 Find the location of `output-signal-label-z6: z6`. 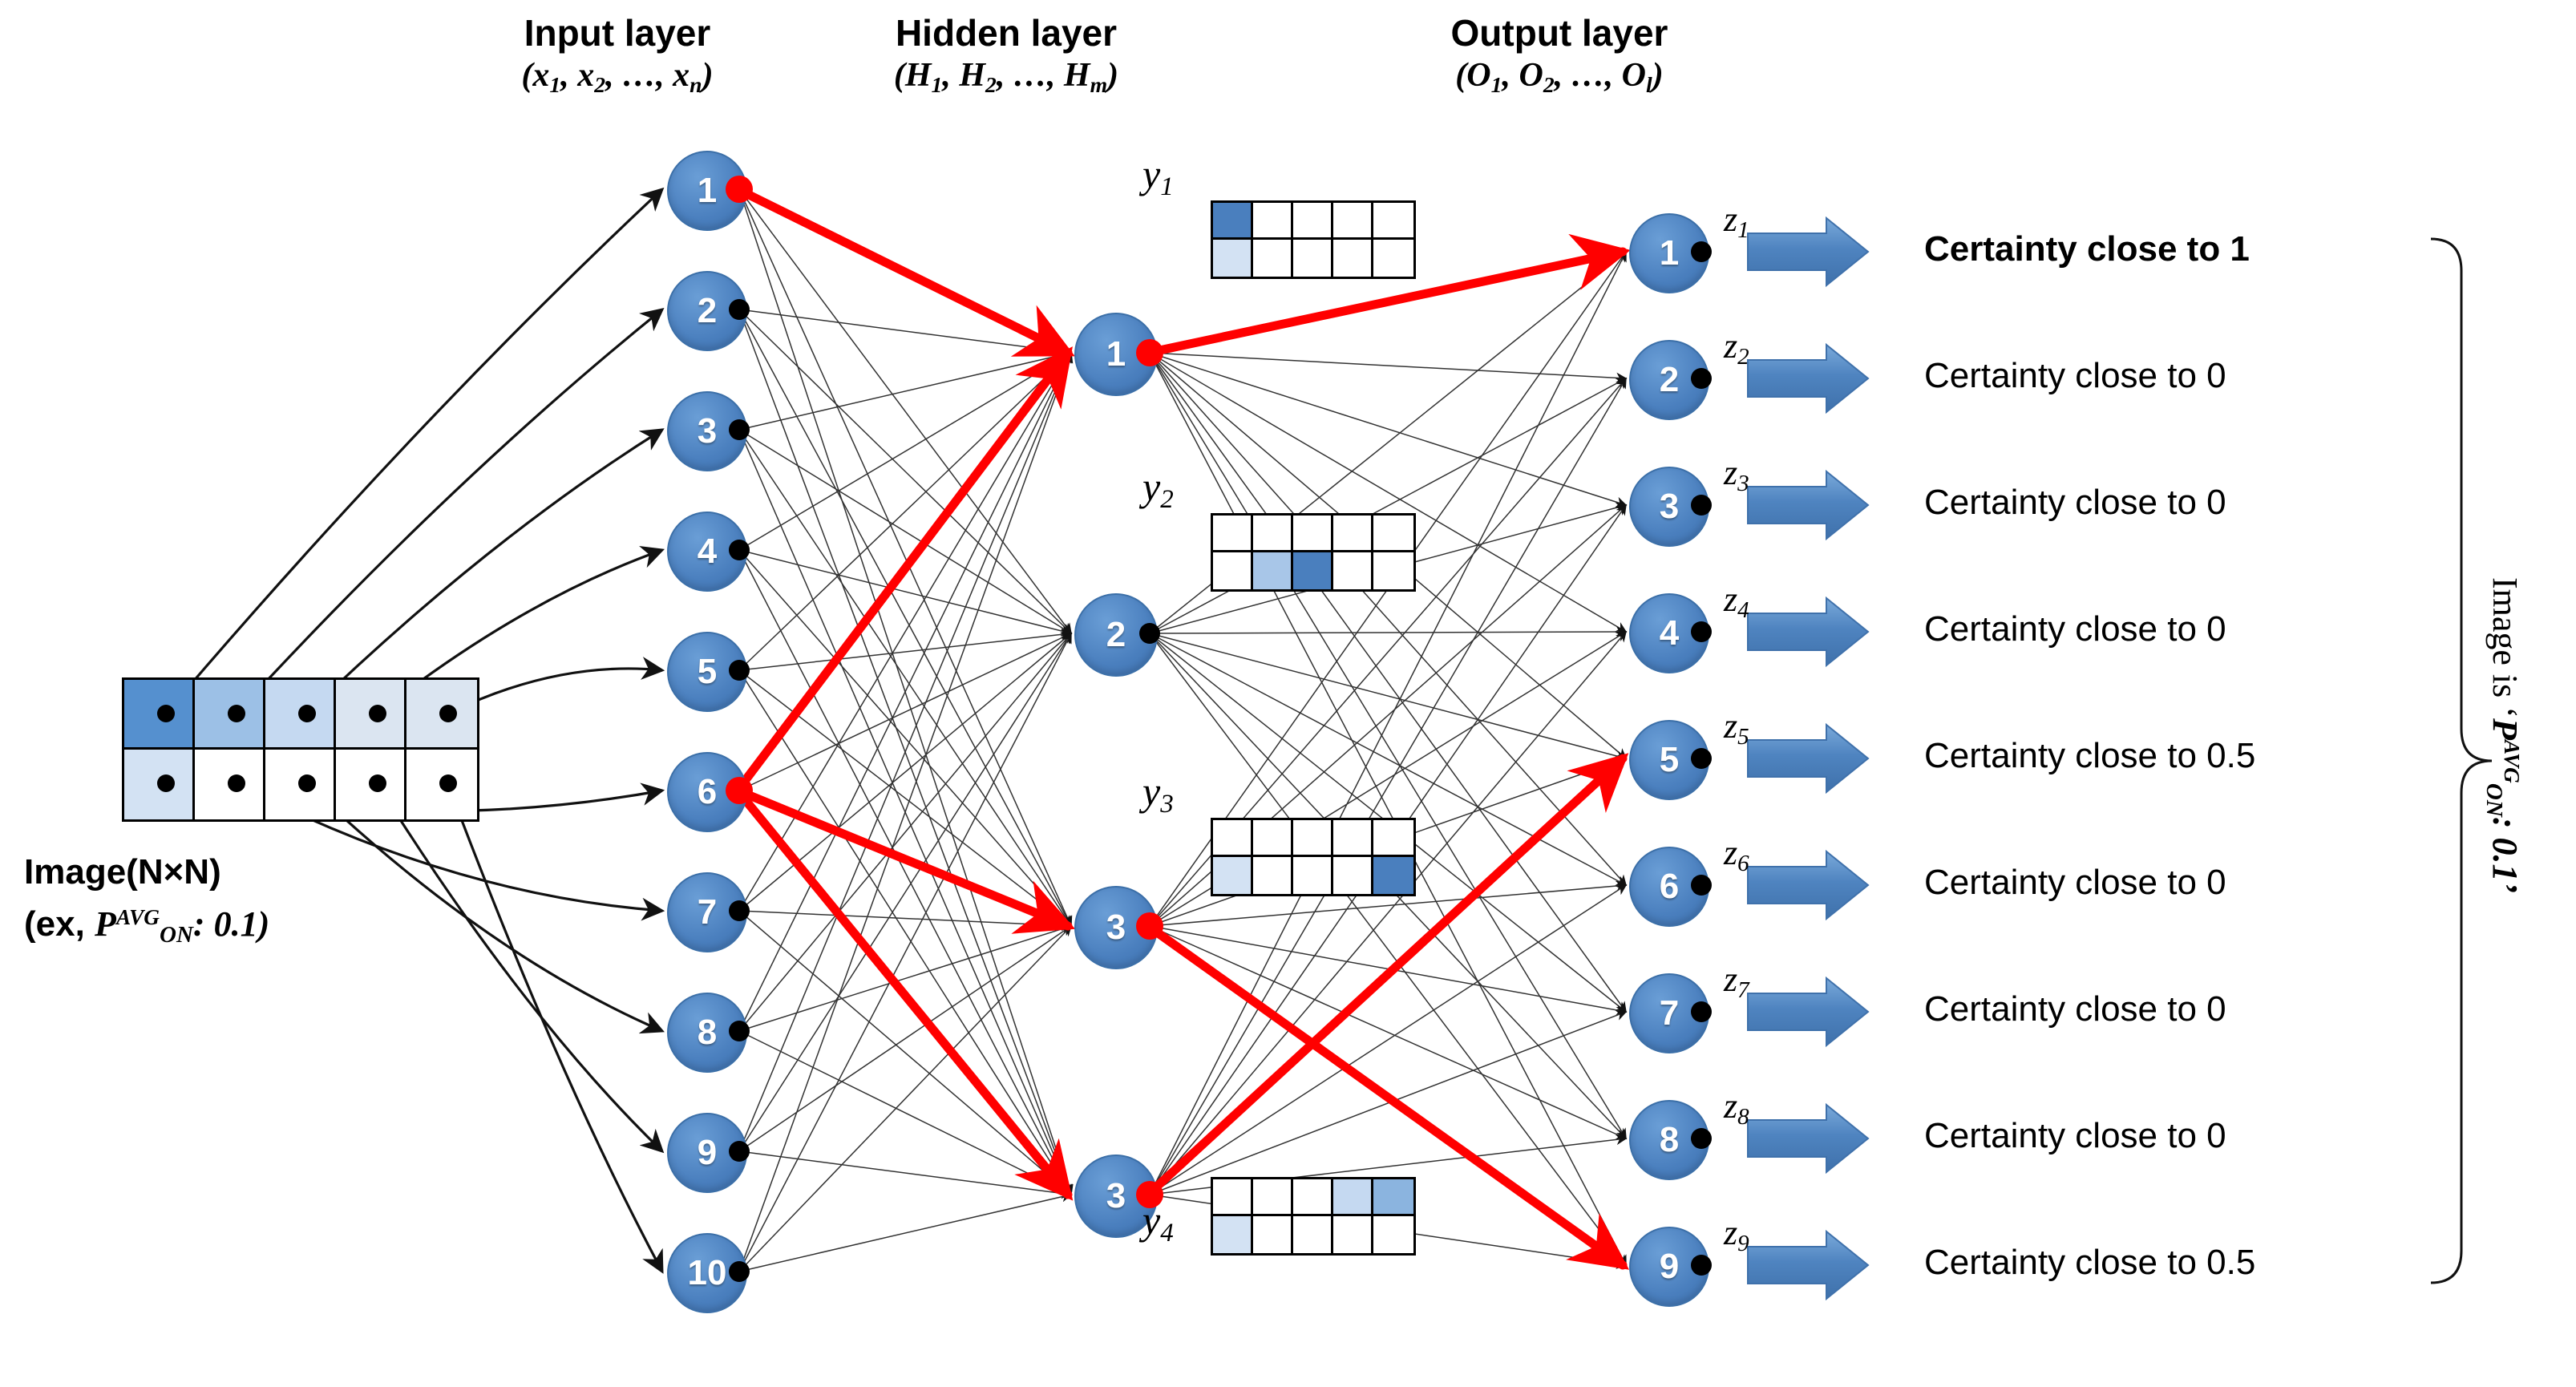

output-signal-label-z6: z6 is located at coordinates (1736, 855).